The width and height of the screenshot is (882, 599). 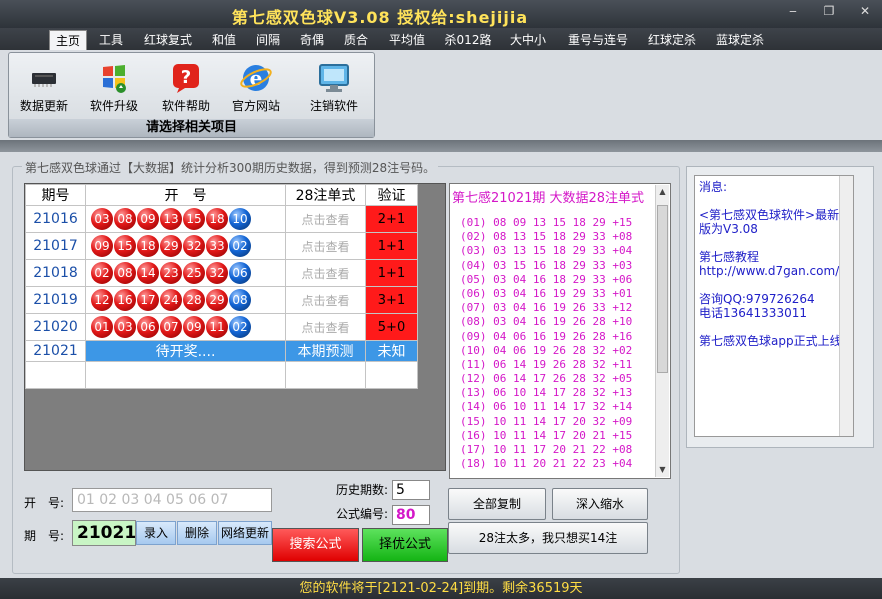 I want to click on message-link: http://www.d7gan.com/, so click(x=774, y=271).